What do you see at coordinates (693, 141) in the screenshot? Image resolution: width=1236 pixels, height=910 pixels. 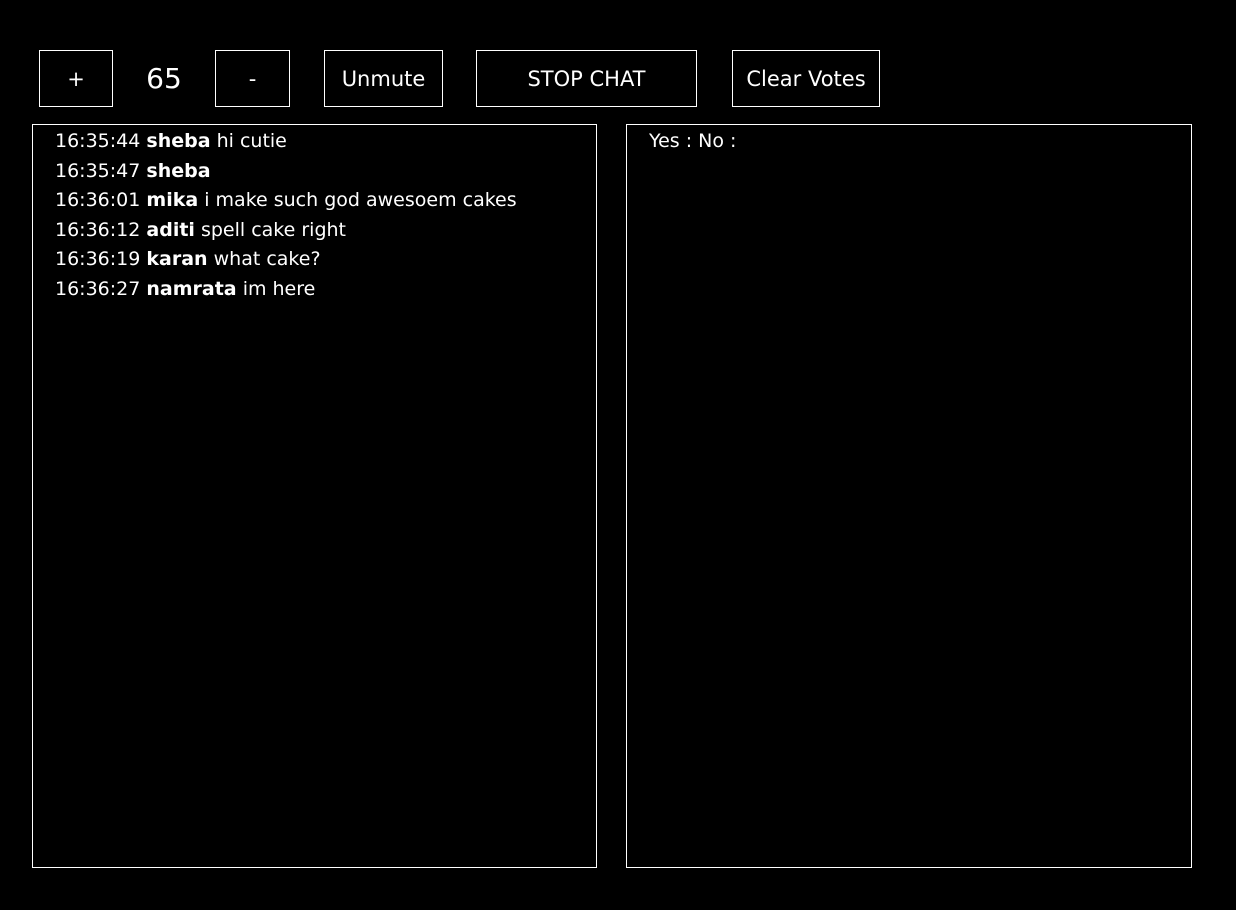 I see `vote-summary: Yes : No :` at bounding box center [693, 141].